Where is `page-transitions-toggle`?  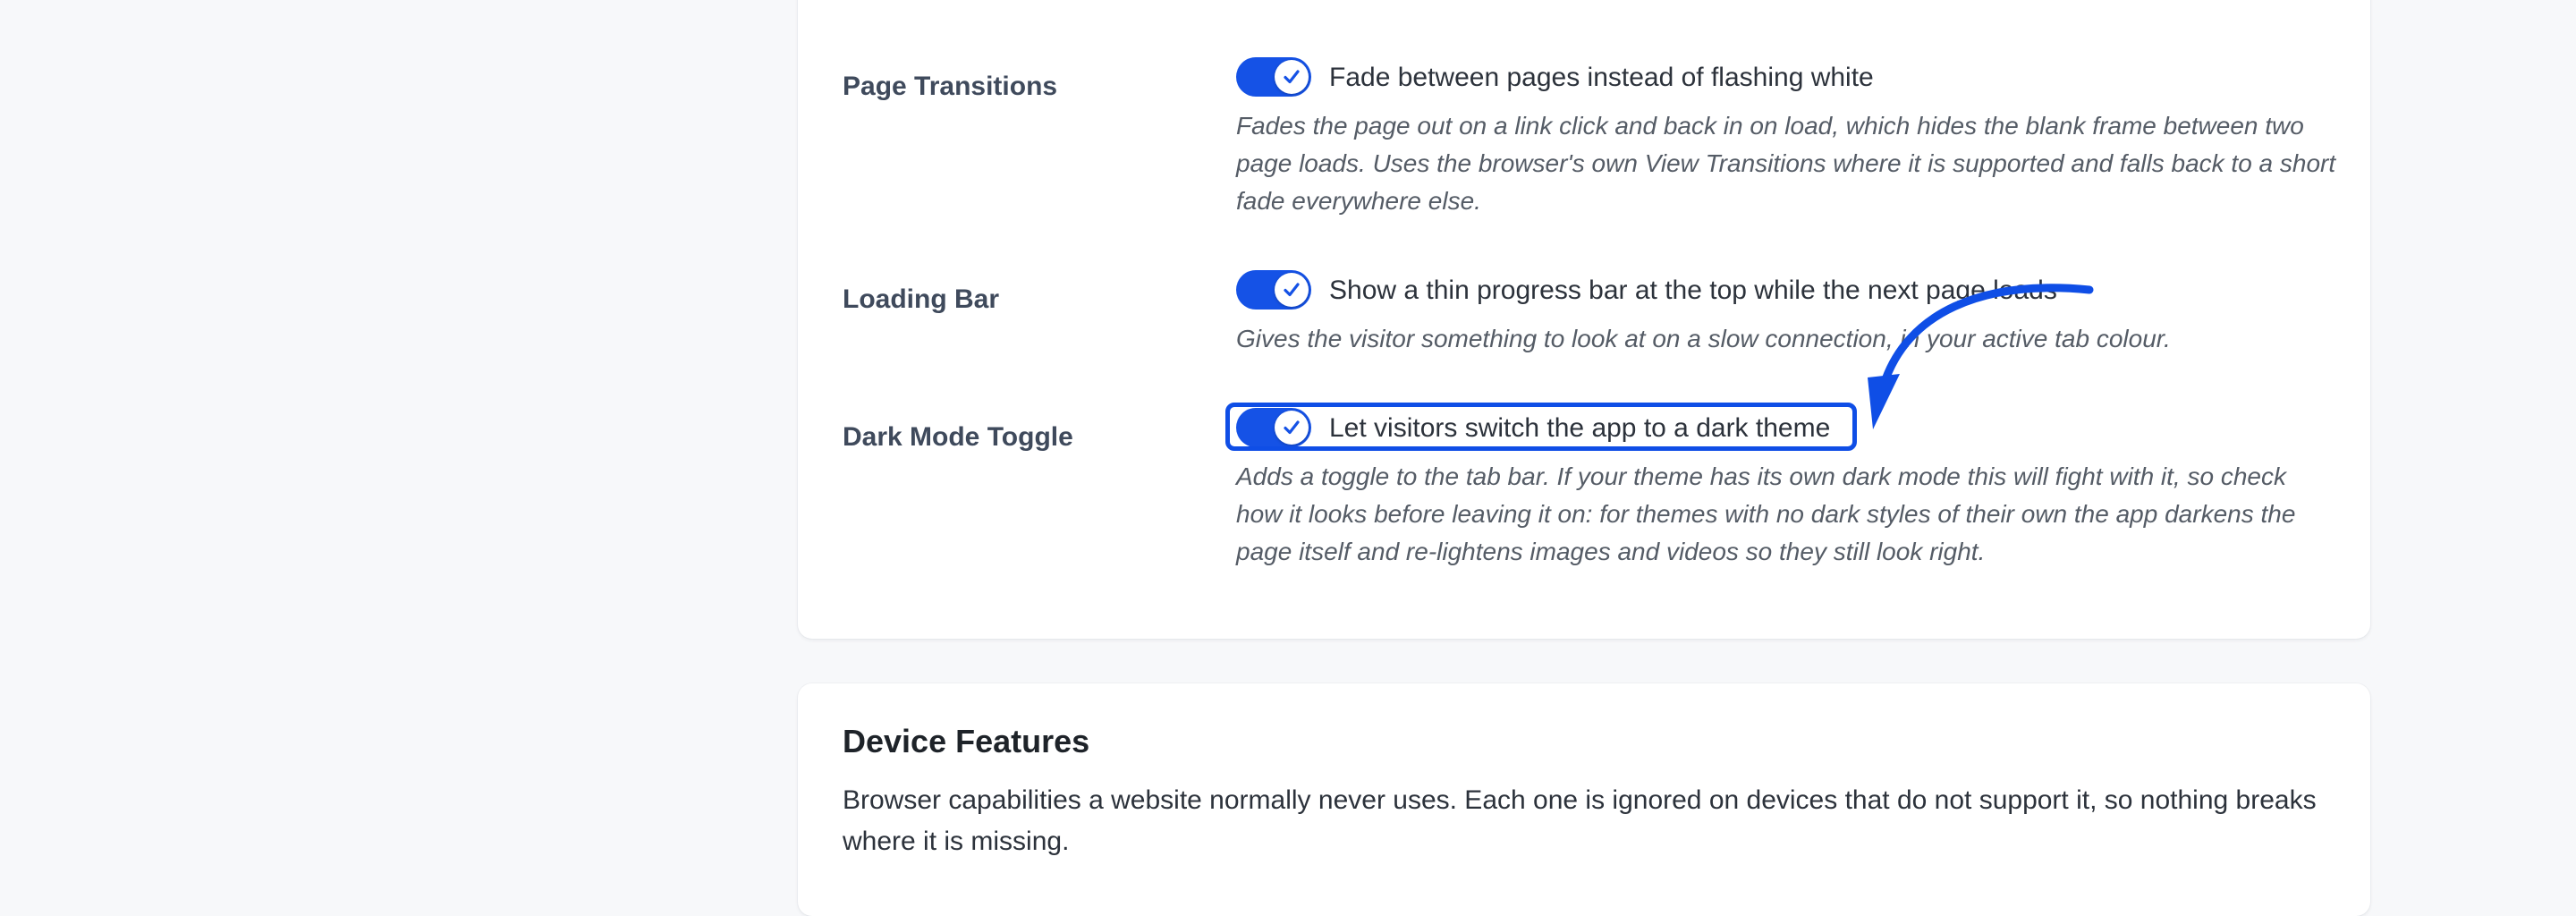 page-transitions-toggle is located at coordinates (1273, 77).